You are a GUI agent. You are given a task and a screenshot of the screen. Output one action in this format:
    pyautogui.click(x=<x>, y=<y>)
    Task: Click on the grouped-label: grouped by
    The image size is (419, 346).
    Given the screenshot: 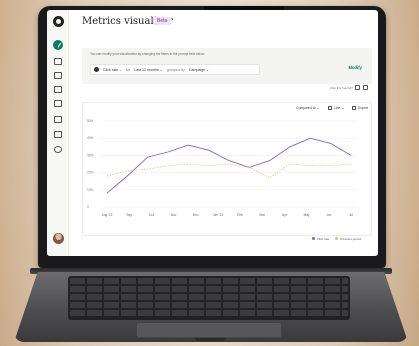 What is the action you would take?
    pyautogui.click(x=175, y=69)
    